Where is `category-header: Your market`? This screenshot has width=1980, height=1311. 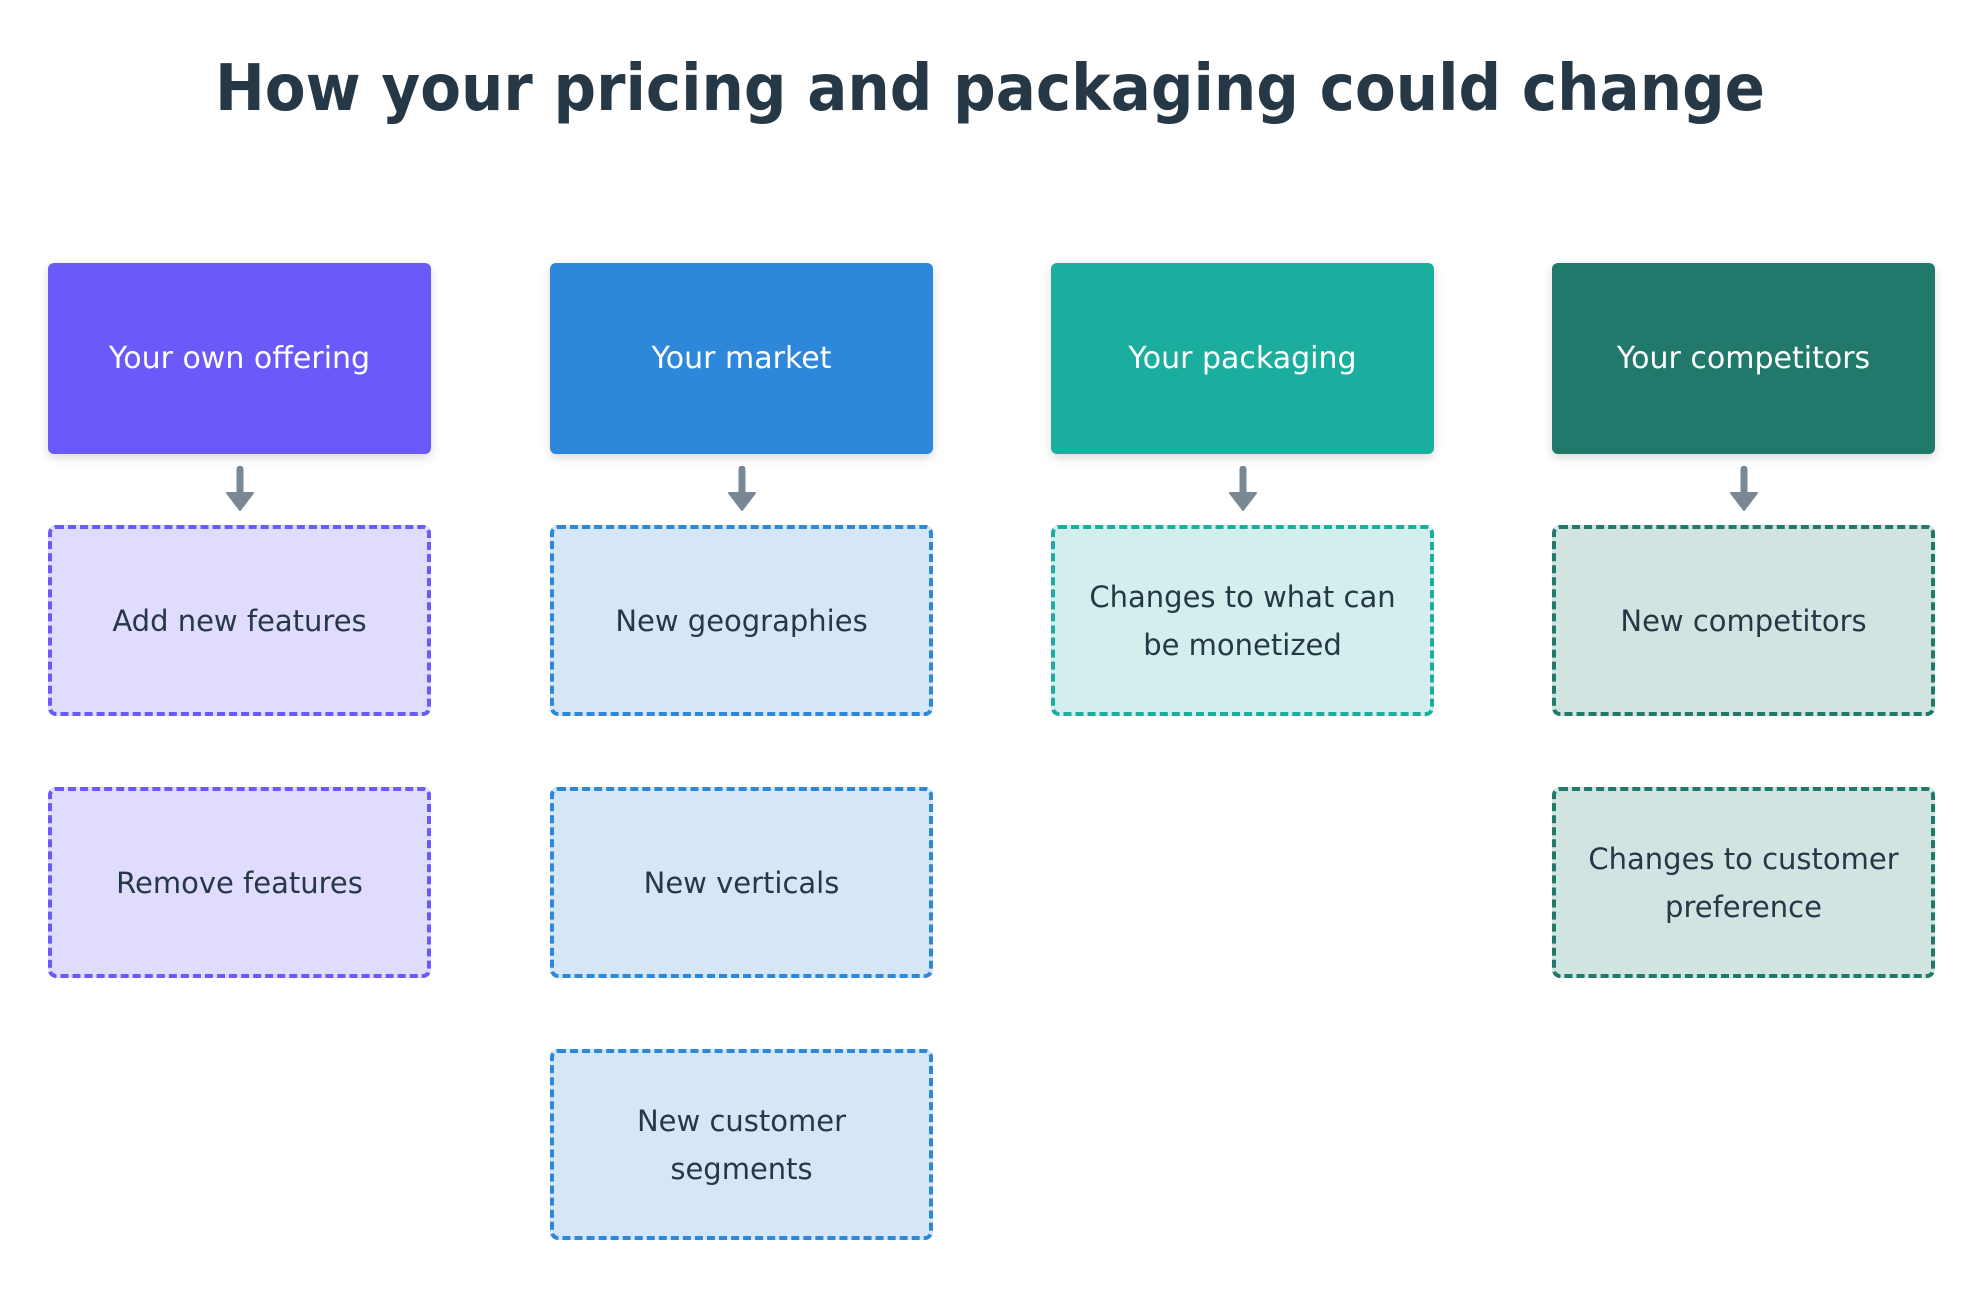
category-header: Your market is located at coordinates (741, 358).